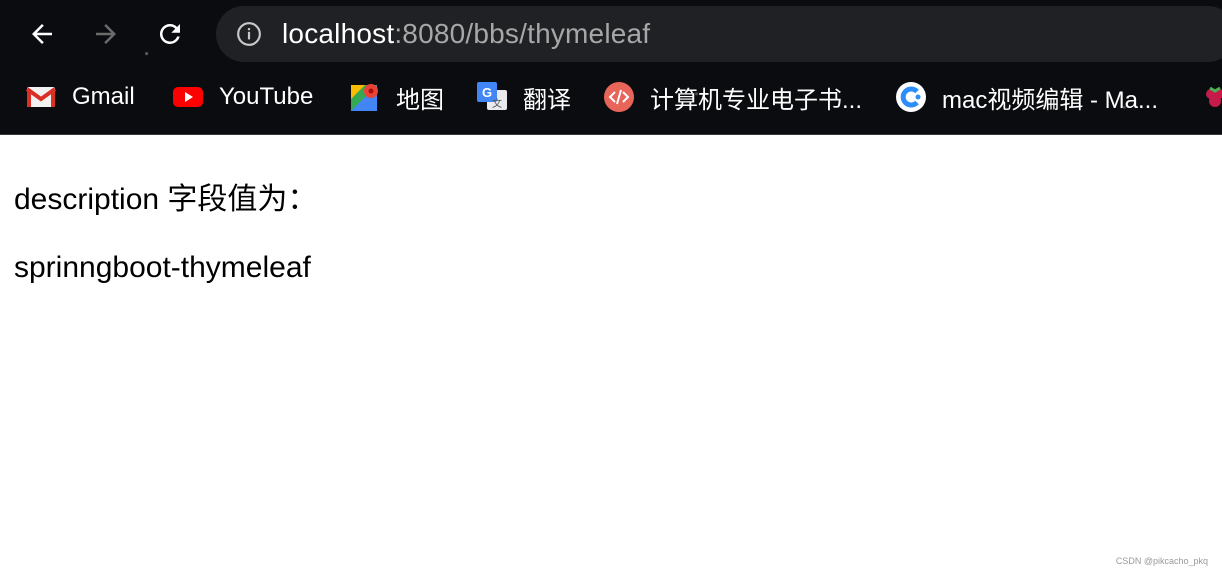  What do you see at coordinates (547, 100) in the screenshot?
I see `bookmark-label: 翻译` at bounding box center [547, 100].